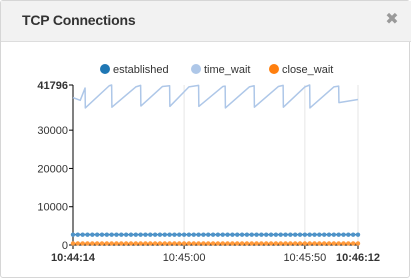 This screenshot has width=412, height=280. Describe the element at coordinates (304, 258) in the screenshot. I see `x-tick-label: 10:45:50` at that location.